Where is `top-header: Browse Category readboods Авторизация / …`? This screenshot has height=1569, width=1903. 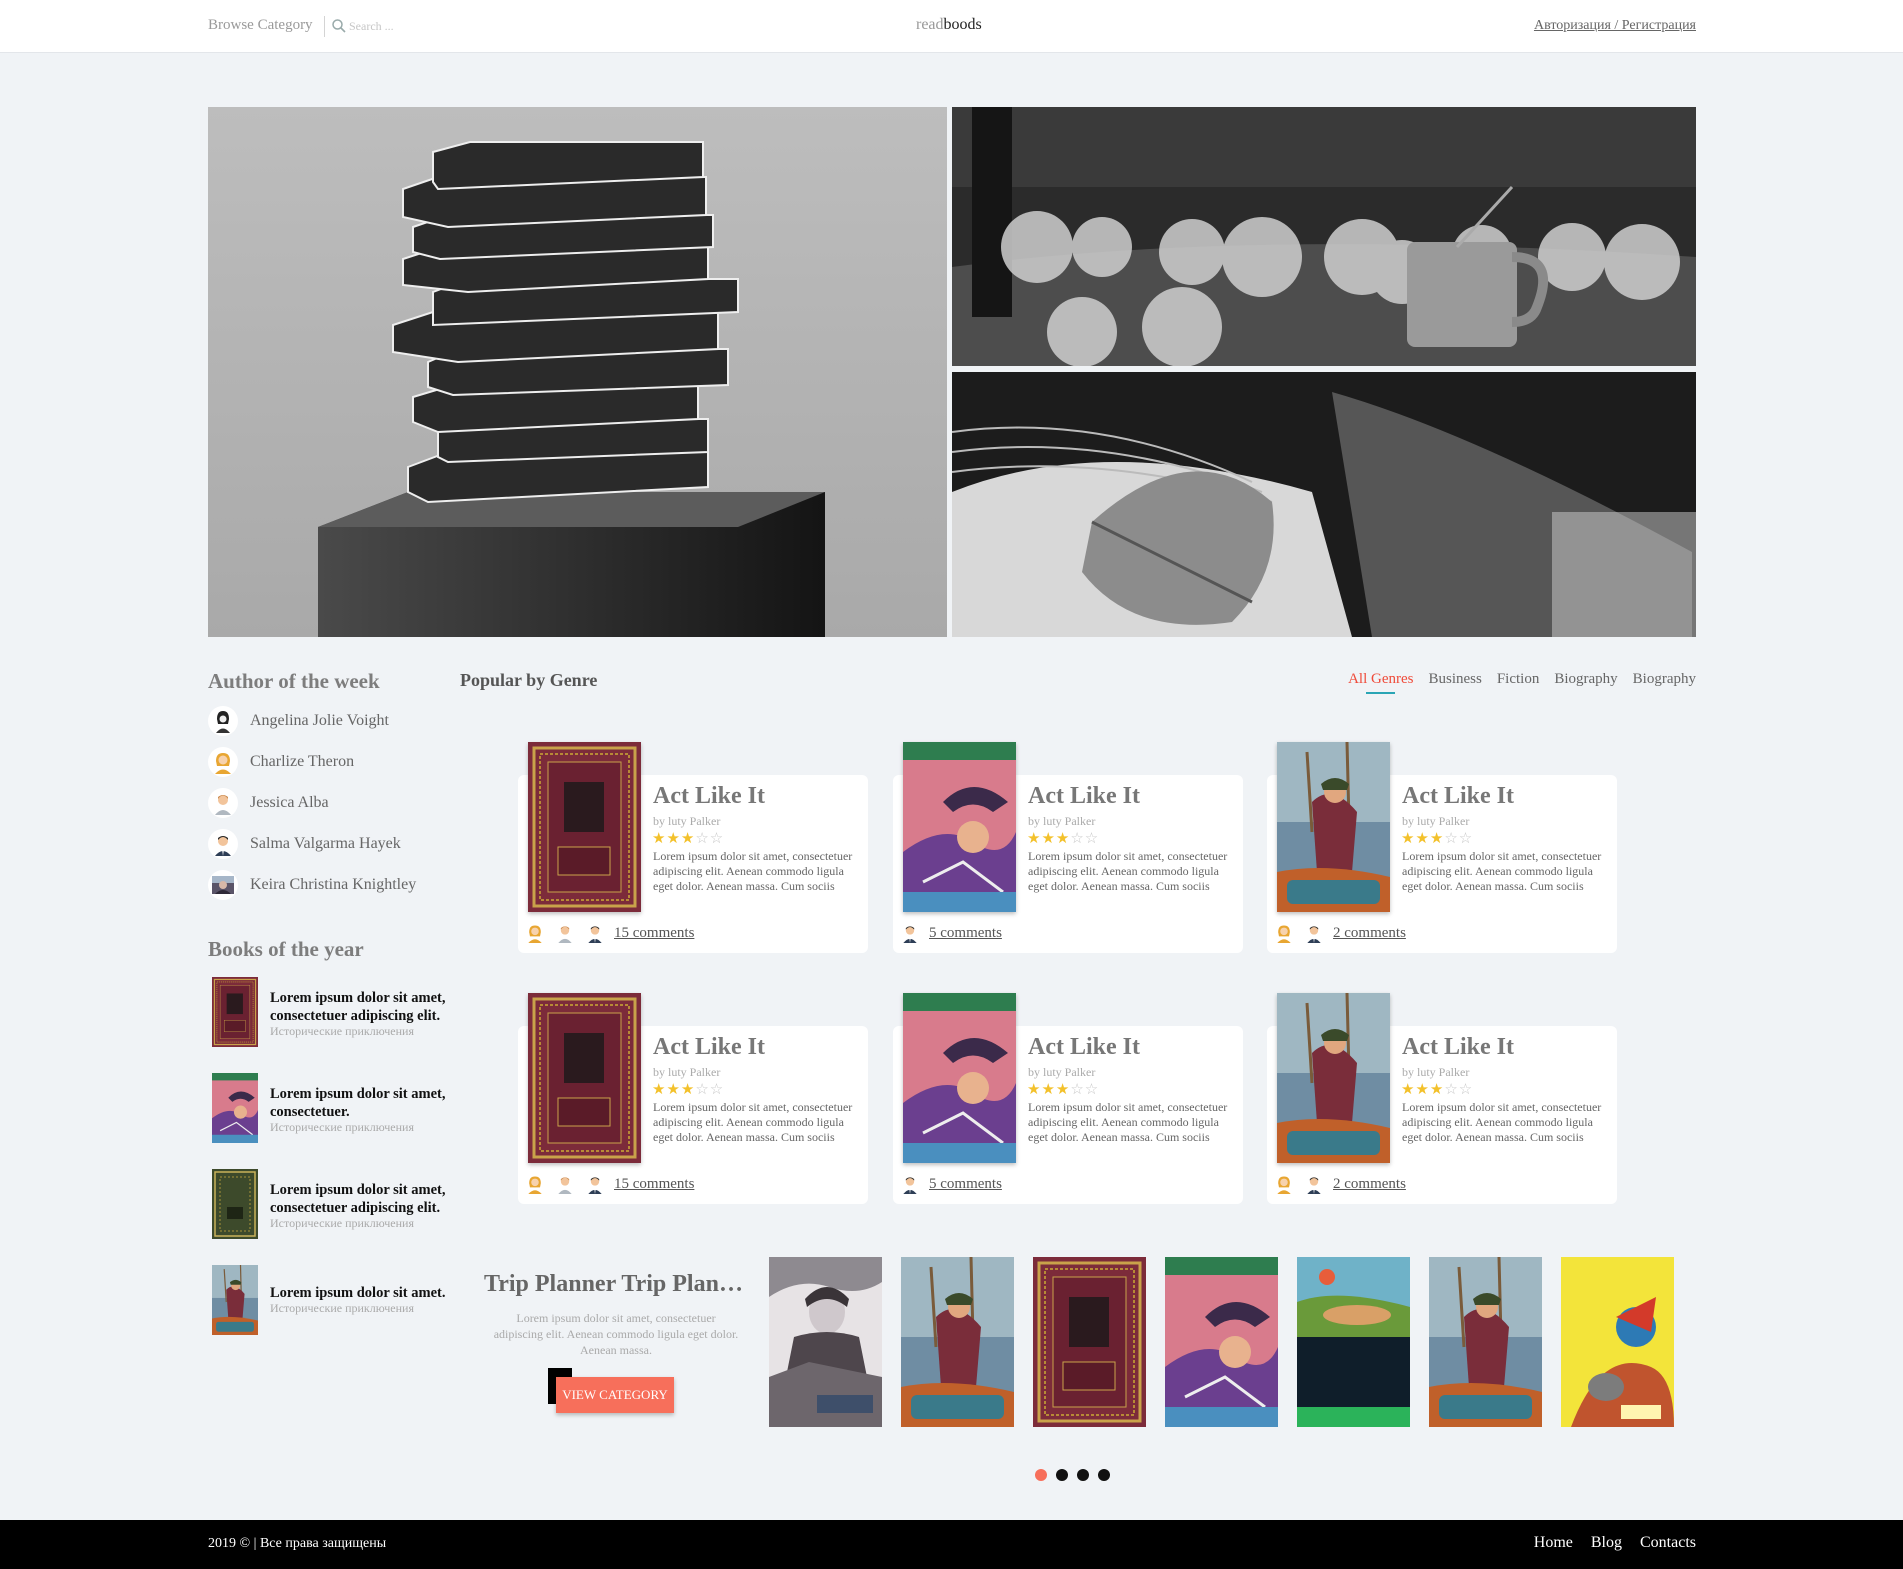 top-header: Browse Category readboods Авторизация / … is located at coordinates (951, 26).